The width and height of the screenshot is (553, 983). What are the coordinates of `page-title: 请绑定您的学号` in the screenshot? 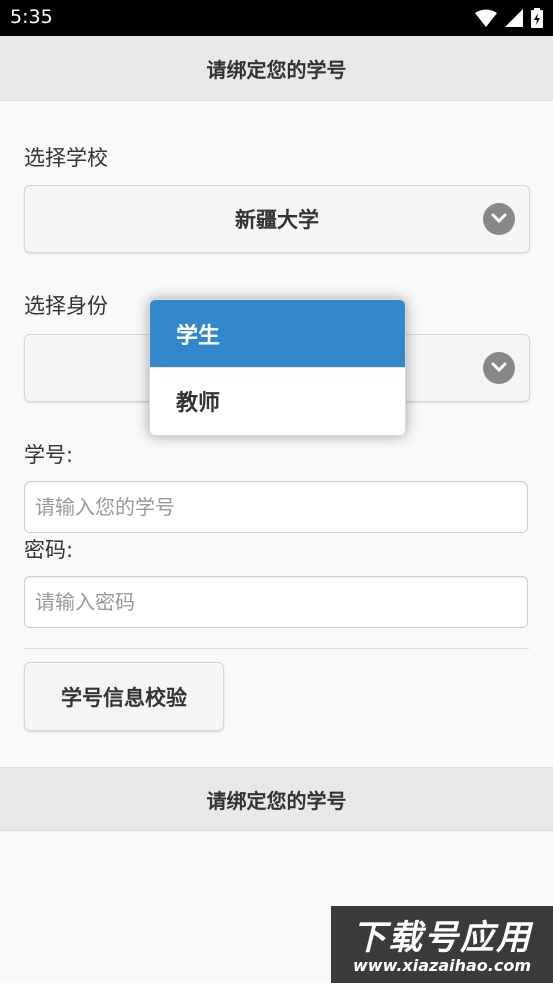 It's located at (276, 69).